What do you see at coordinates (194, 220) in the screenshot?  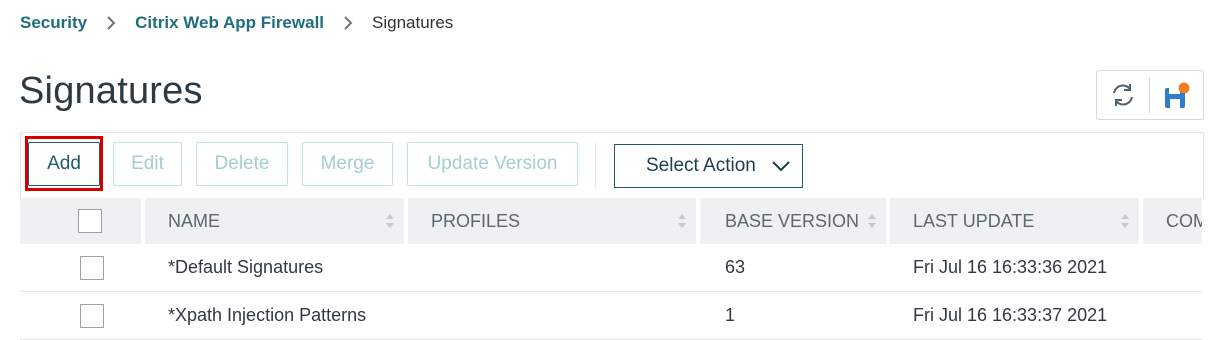 I see `column-header-label: NAME` at bounding box center [194, 220].